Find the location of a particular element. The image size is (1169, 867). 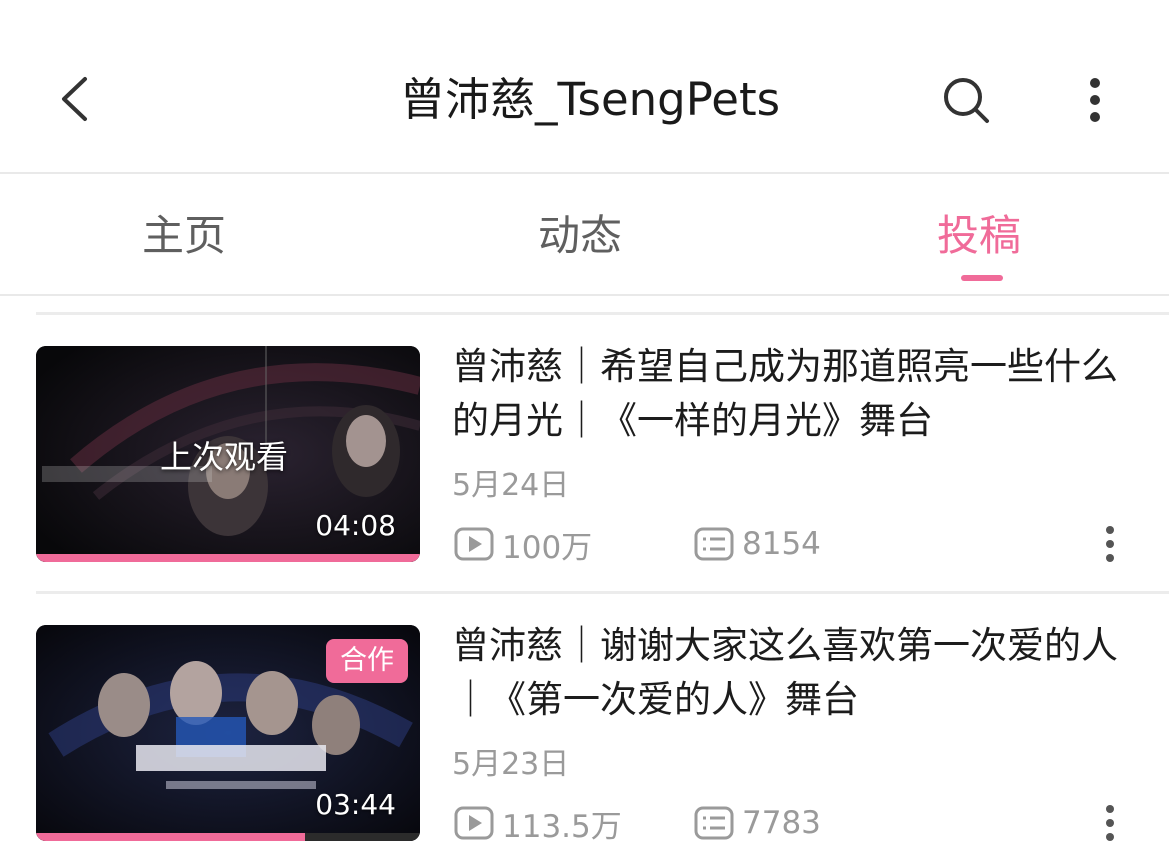

tab-posts: 投稿 is located at coordinates (979, 236).